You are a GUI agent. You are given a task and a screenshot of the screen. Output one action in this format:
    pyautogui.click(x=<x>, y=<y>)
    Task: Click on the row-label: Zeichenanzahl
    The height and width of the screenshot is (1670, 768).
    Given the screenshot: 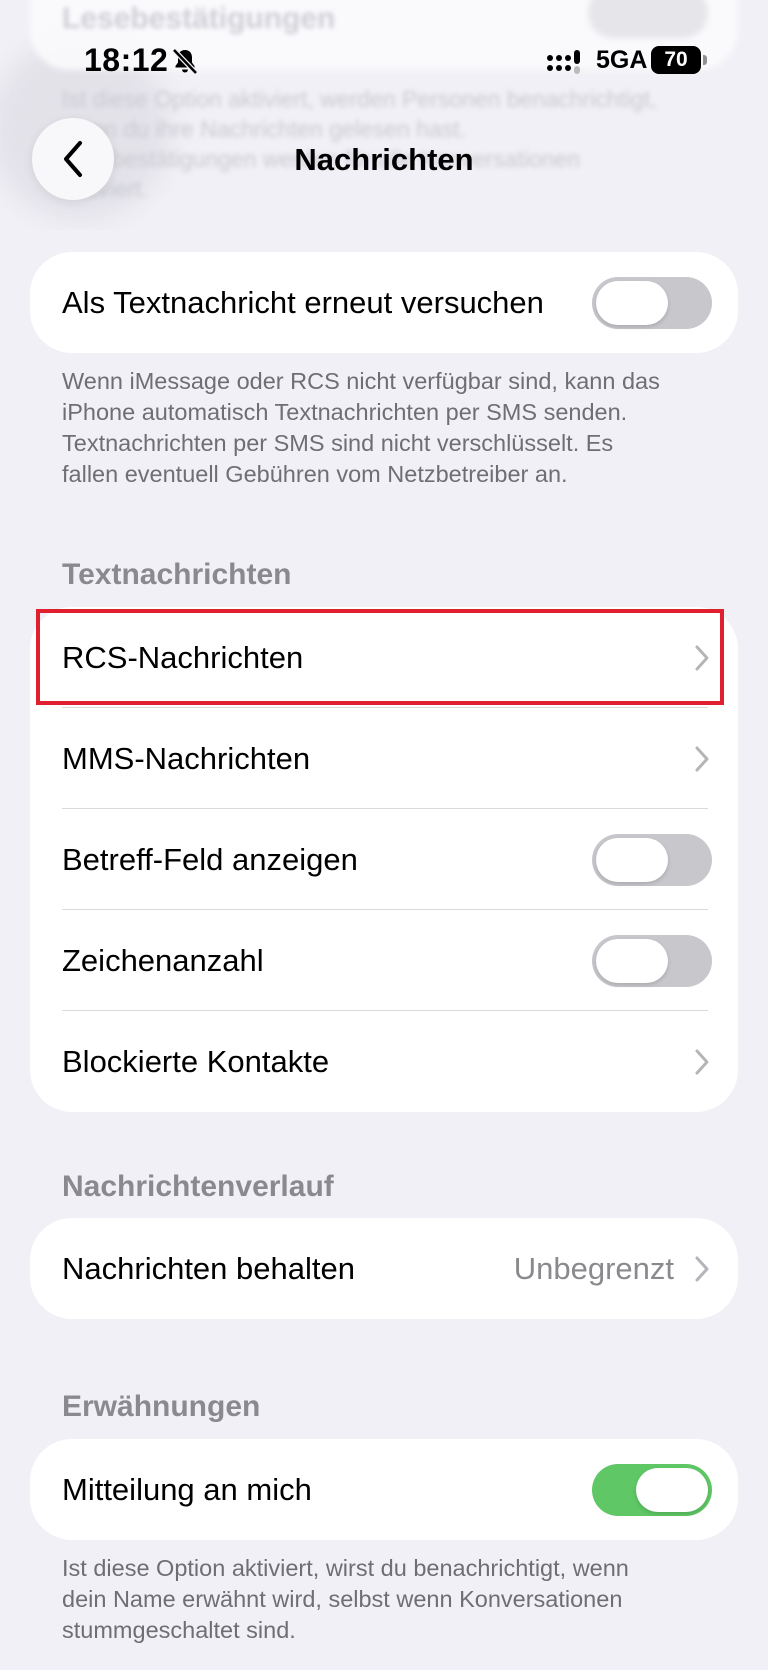 What is the action you would take?
    pyautogui.click(x=163, y=960)
    